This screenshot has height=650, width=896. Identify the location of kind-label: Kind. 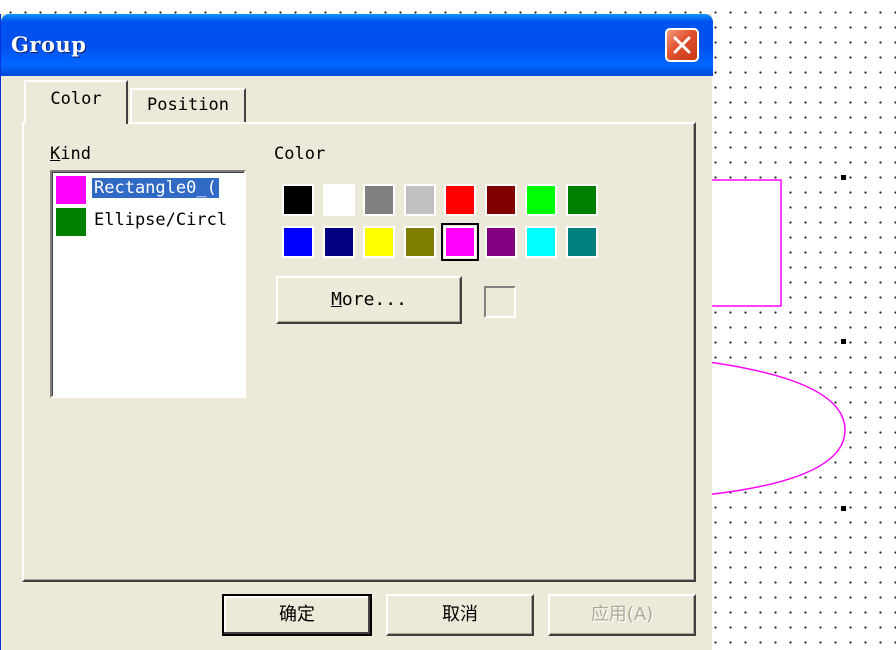
(70, 154).